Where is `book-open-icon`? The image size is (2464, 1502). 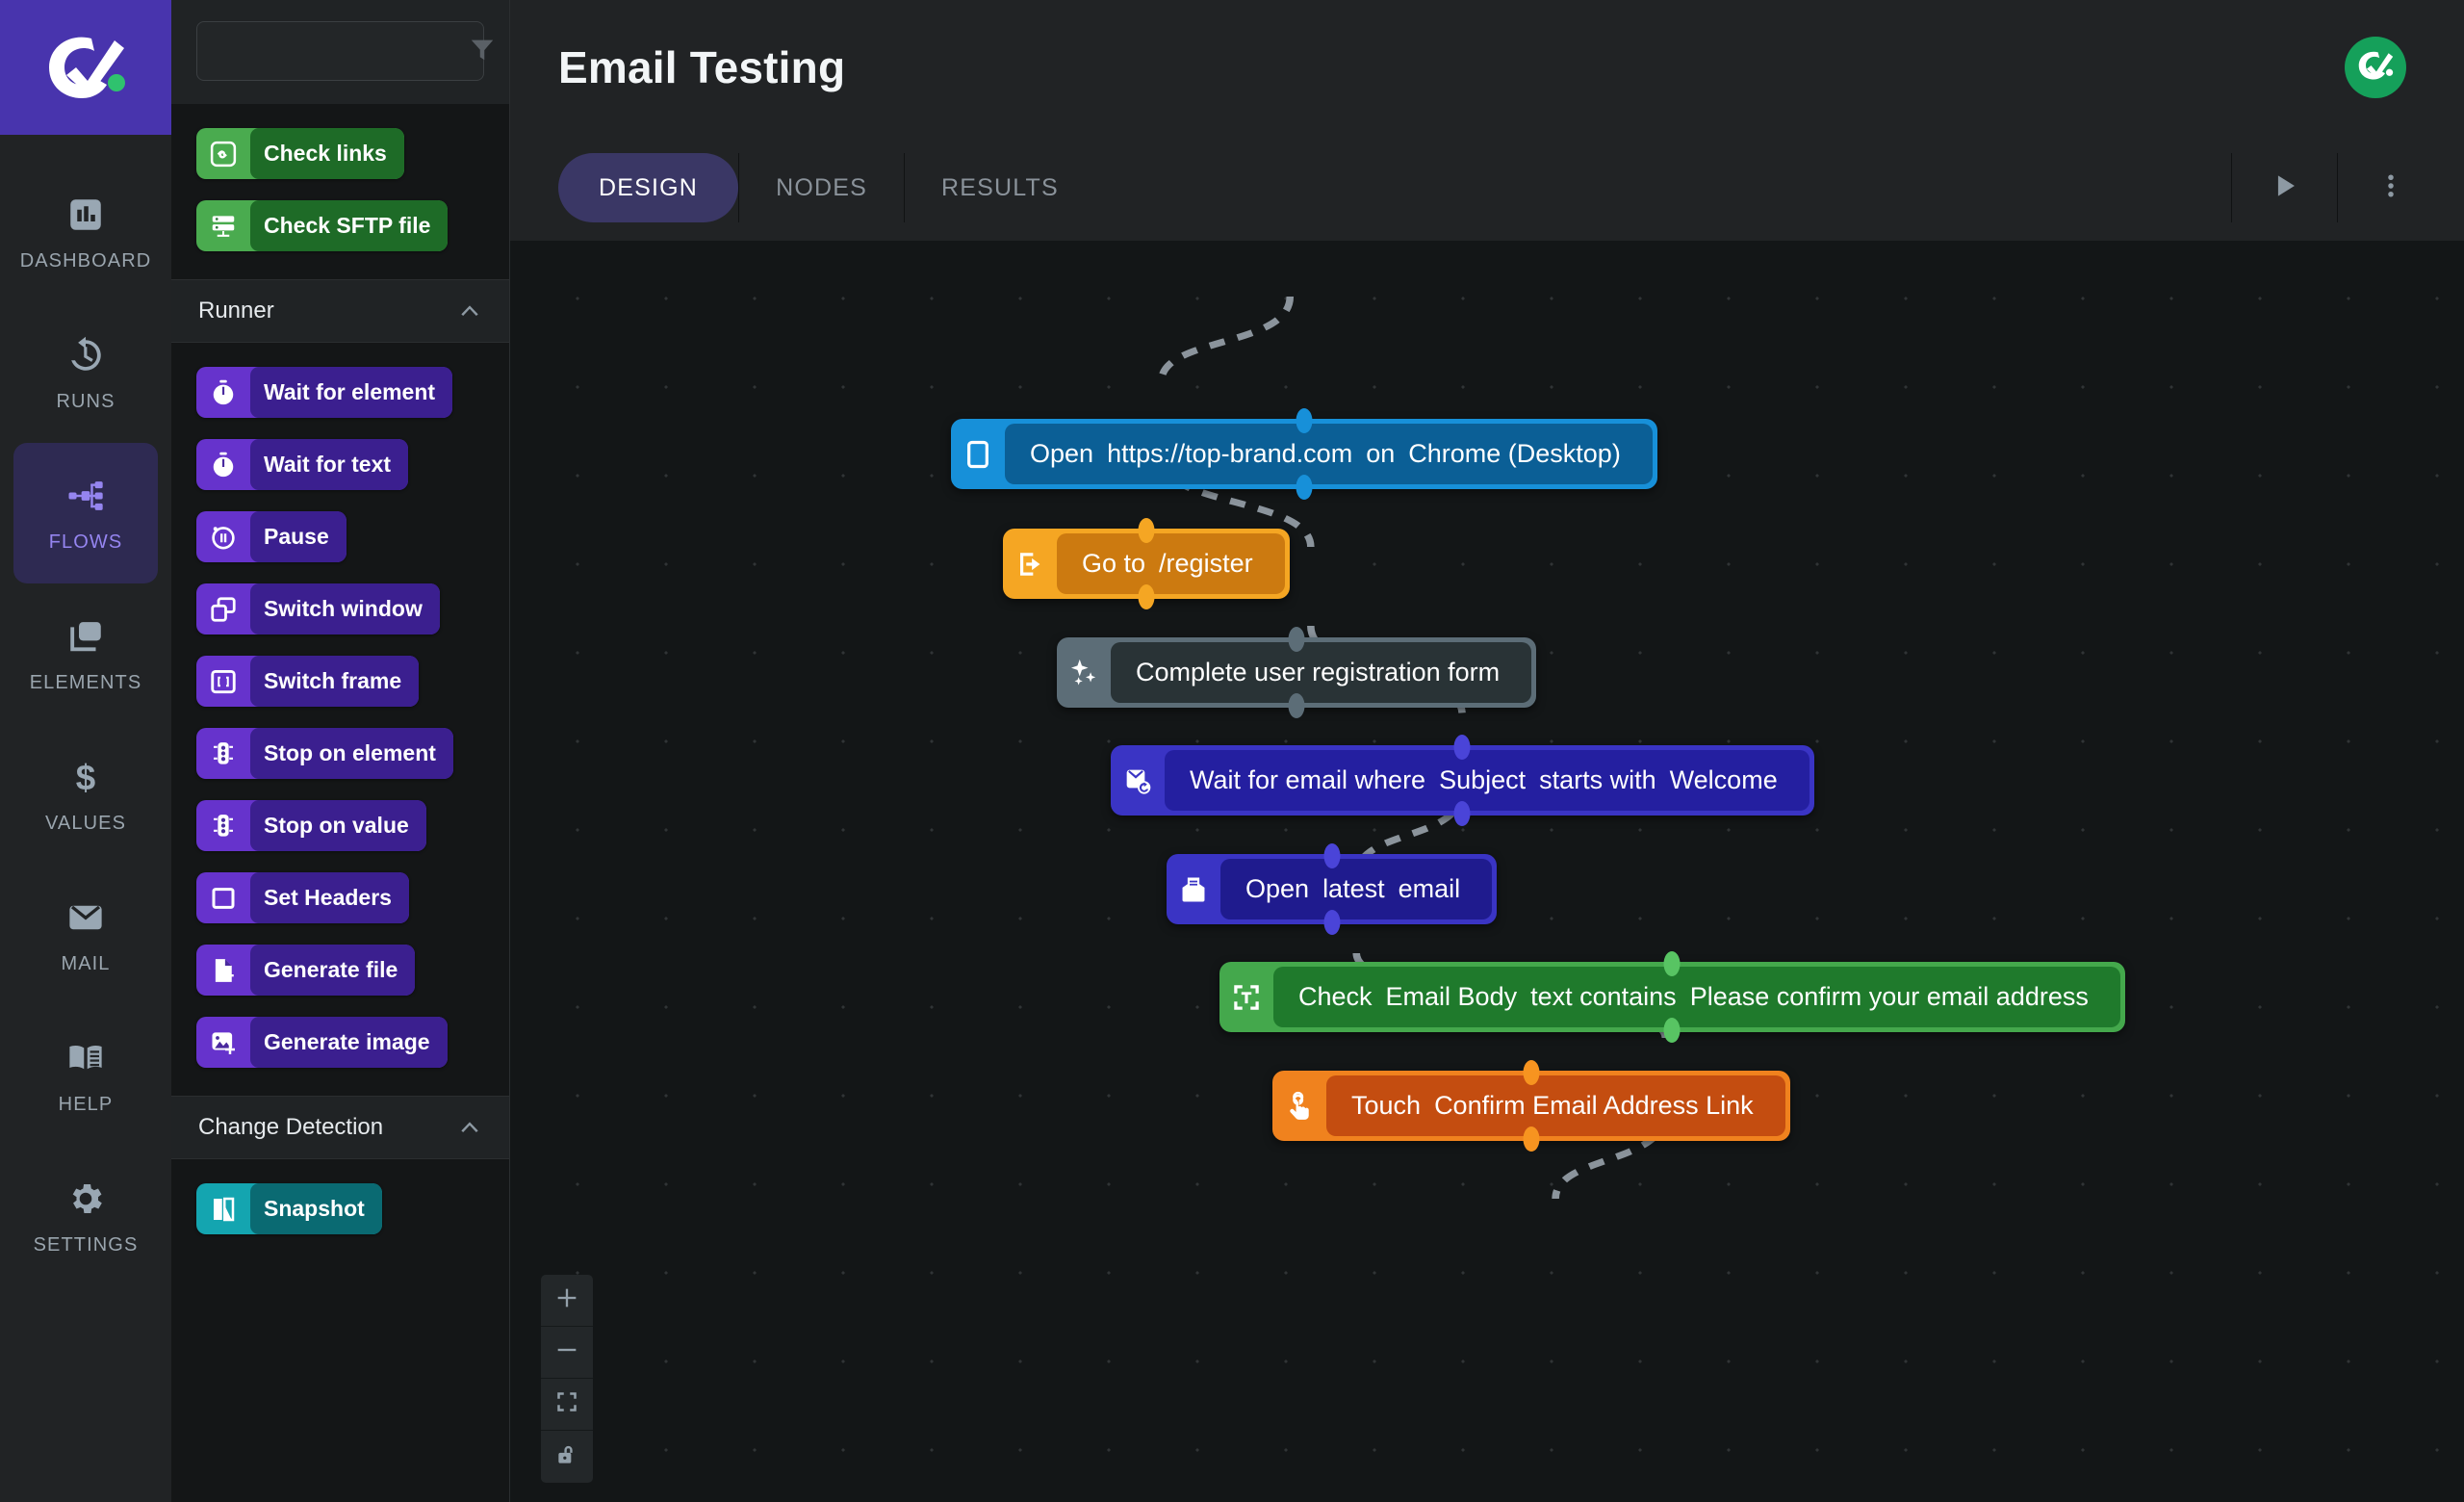
book-open-icon is located at coordinates (86, 1058).